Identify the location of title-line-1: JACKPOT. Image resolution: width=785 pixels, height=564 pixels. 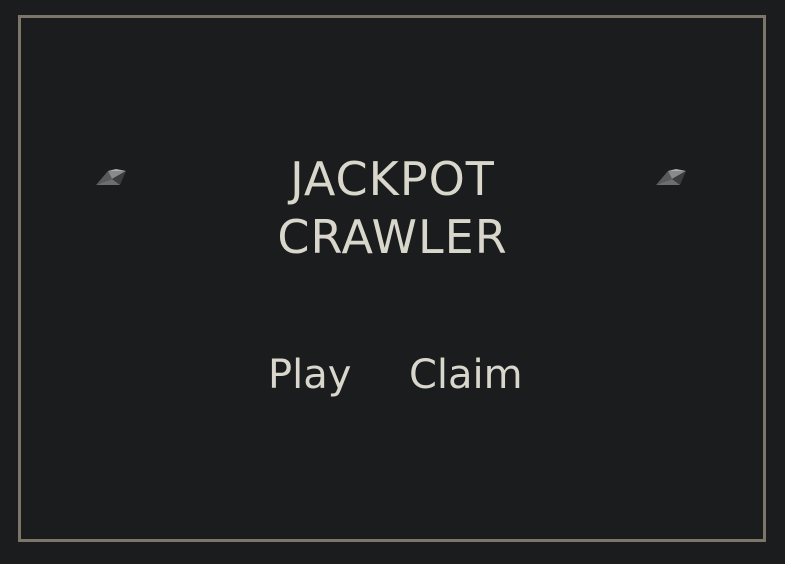
(392, 179).